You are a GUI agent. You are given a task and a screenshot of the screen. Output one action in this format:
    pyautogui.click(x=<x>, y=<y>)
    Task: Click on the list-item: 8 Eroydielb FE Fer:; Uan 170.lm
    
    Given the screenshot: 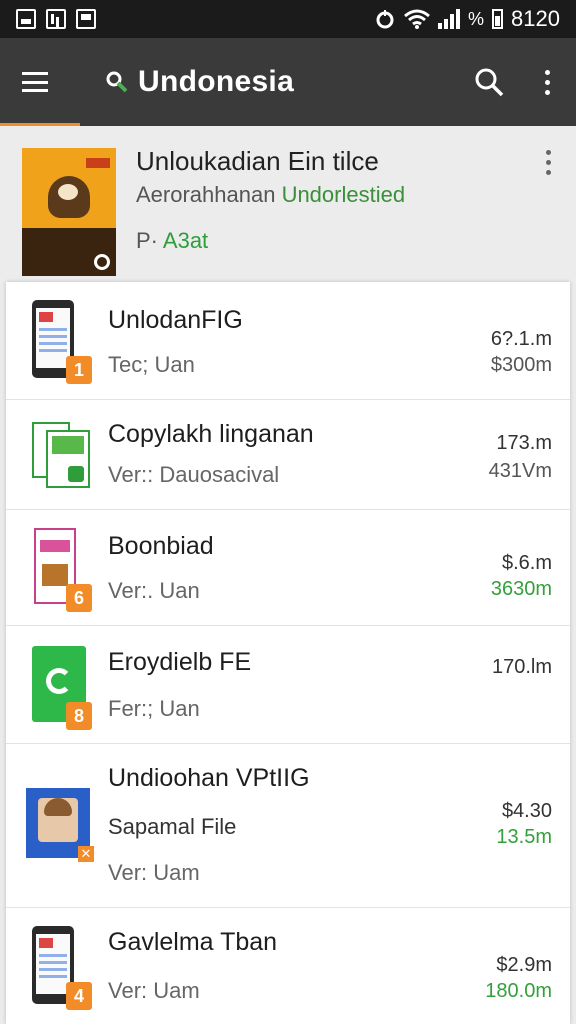 What is the action you would take?
    pyautogui.click(x=288, y=685)
    